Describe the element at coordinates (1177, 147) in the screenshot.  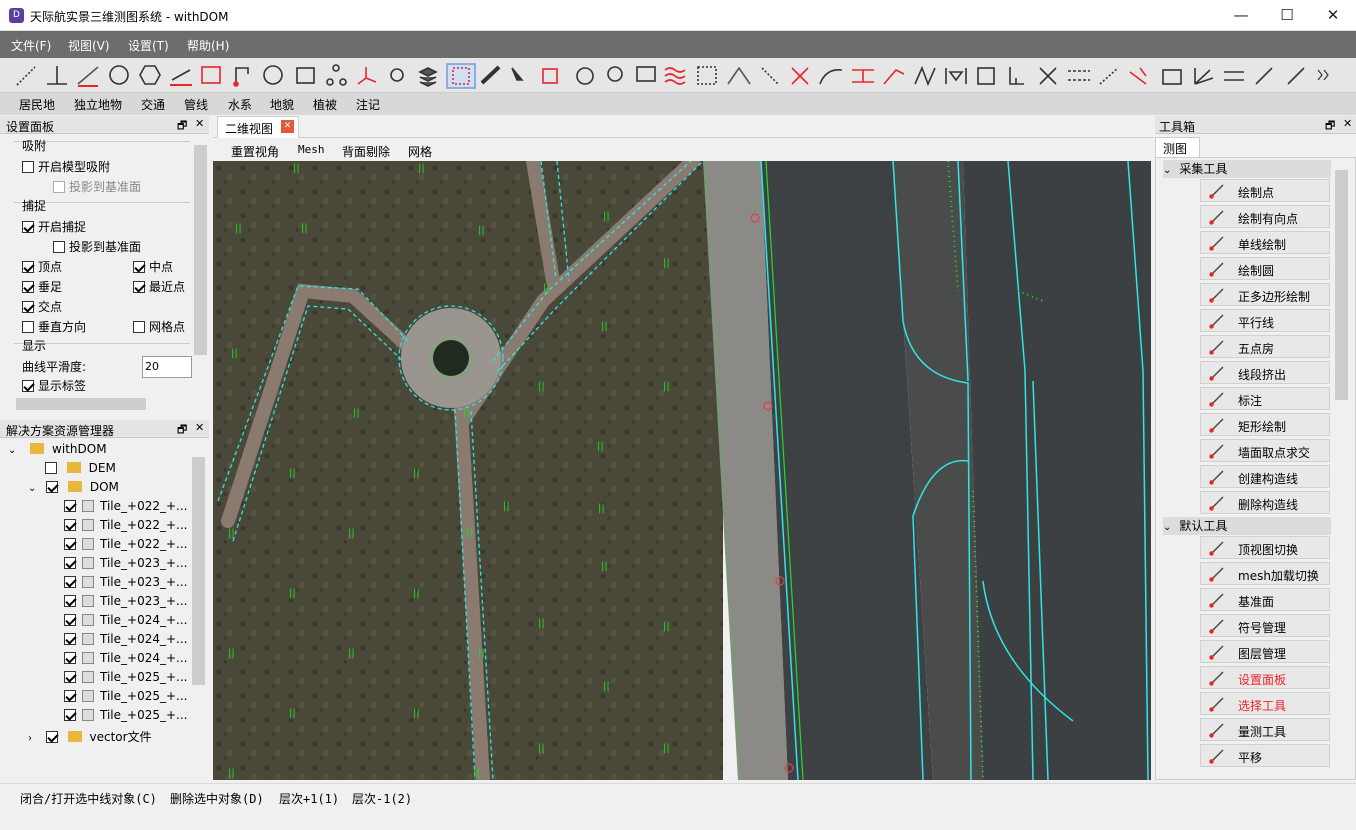
I see `tab-mapping: 测图` at that location.